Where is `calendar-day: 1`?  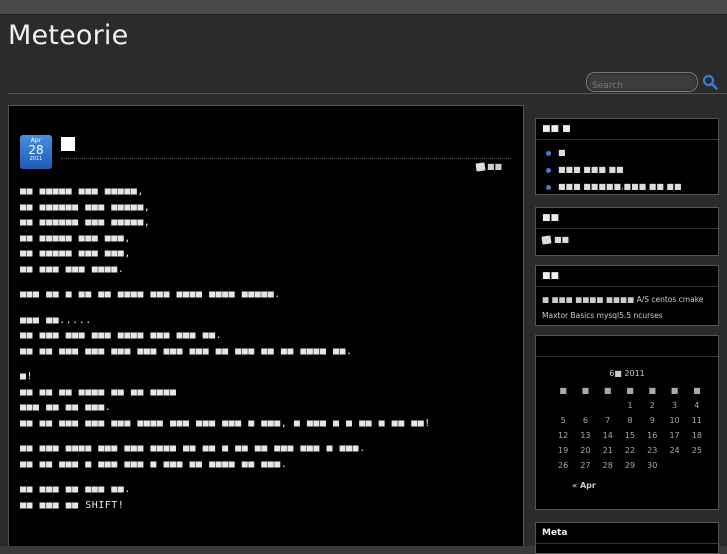
calendar-day: 1 is located at coordinates (630, 405).